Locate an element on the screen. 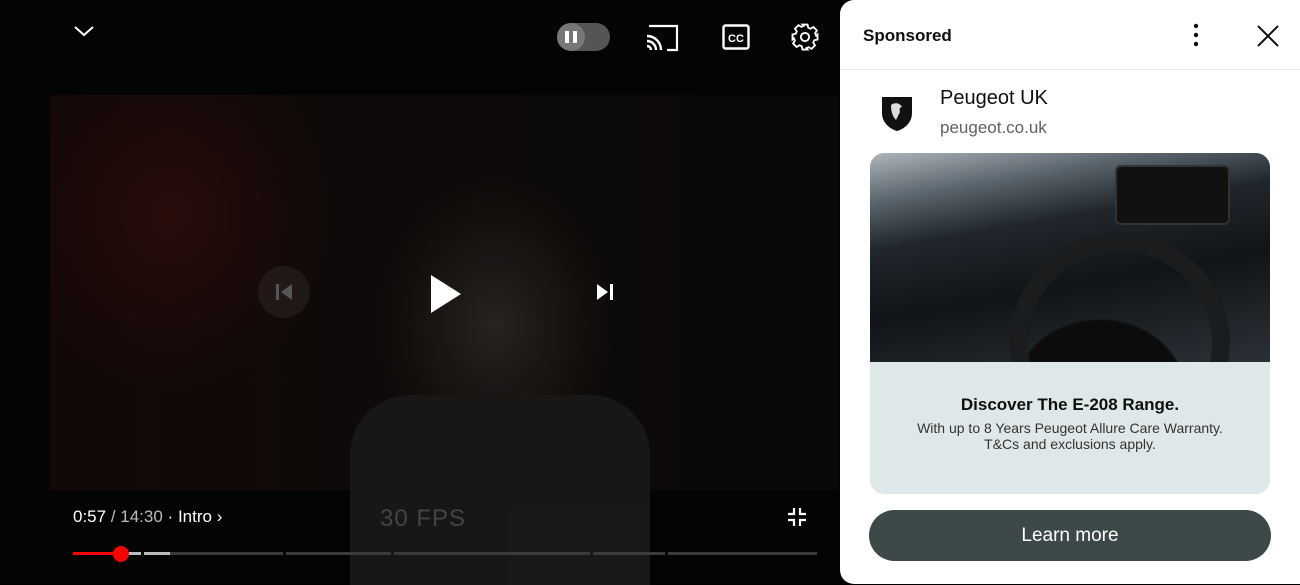  autoplay-toggle is located at coordinates (583, 37).